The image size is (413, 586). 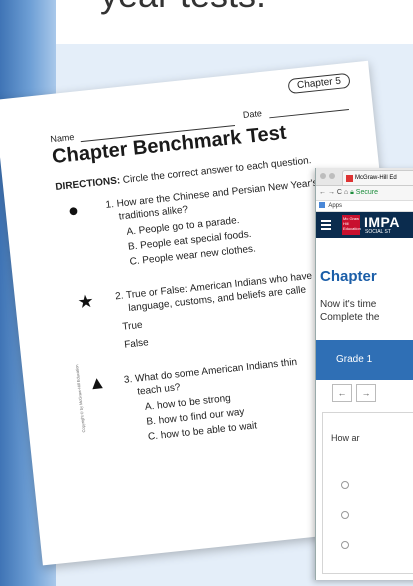 I want to click on apple-icon: ●, so click(x=73, y=210).